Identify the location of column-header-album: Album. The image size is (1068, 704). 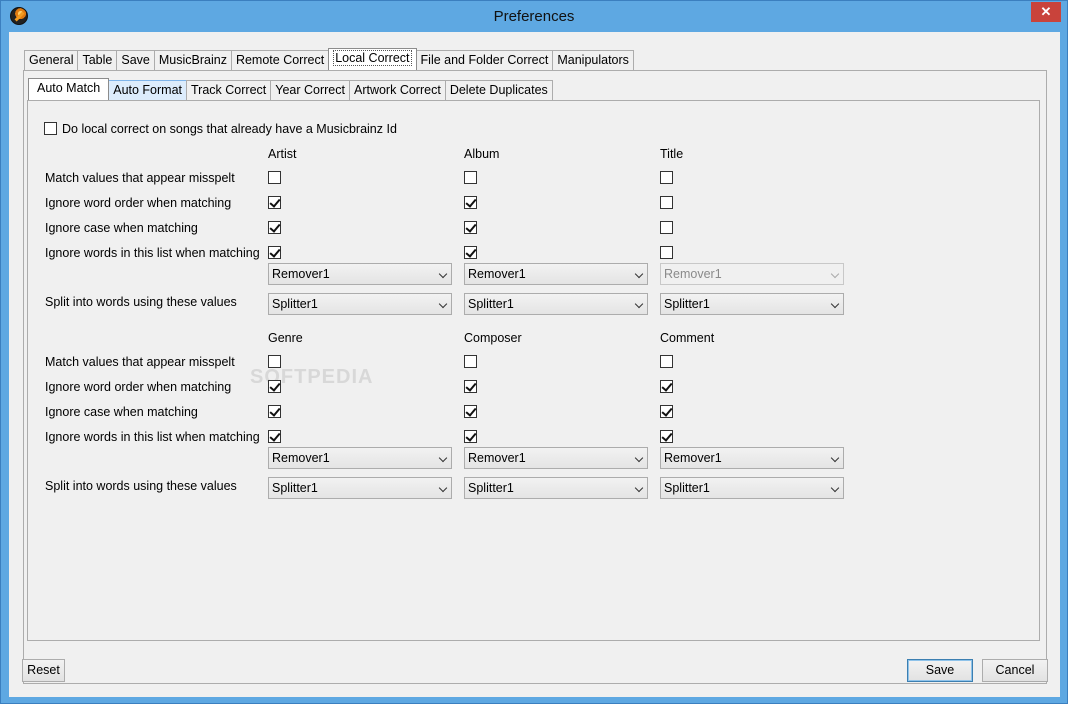
(482, 154).